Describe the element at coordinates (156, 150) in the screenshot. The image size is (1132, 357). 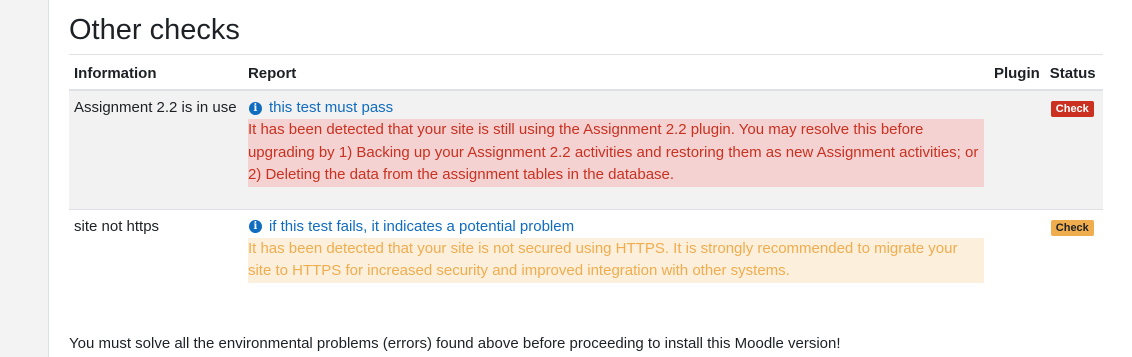
I see `row-information: Assignment 2.2 is in use` at that location.